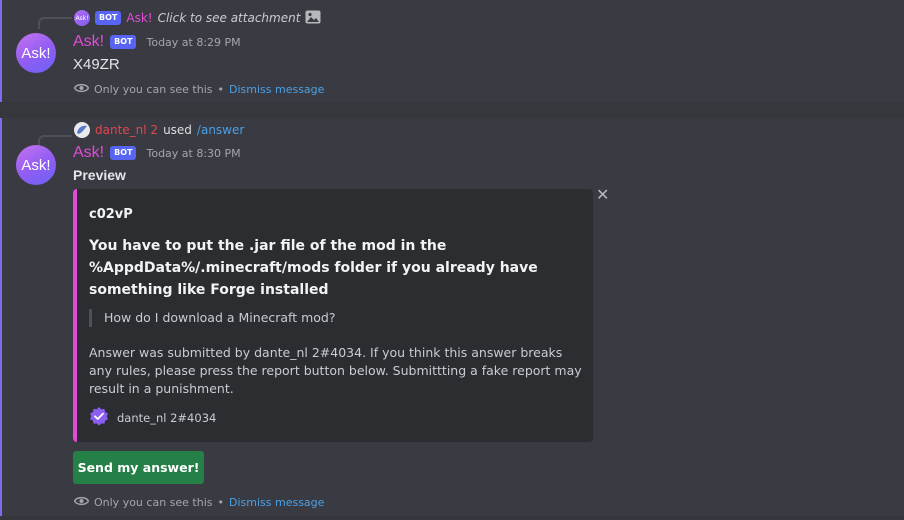 The image size is (904, 520). I want to click on message-content: X49ZR, so click(96, 64).